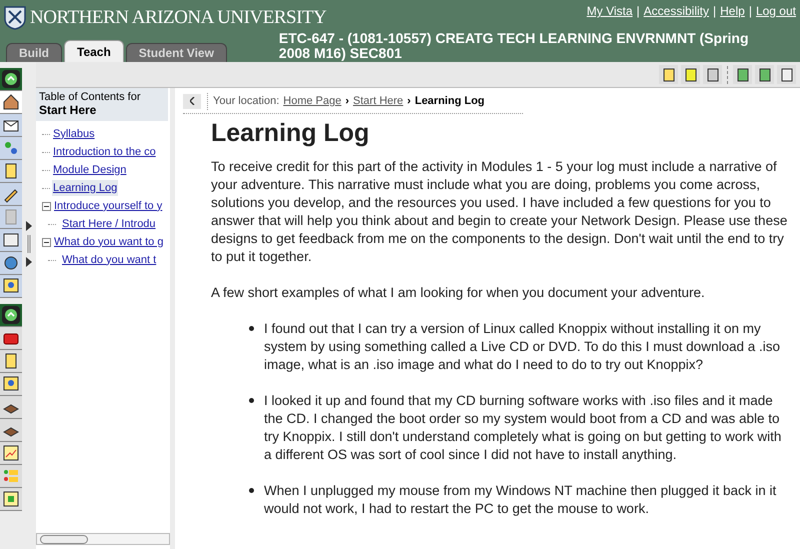 This screenshot has width=800, height=549. Describe the element at coordinates (107, 260) in the screenshot. I see `toc-link: What do you want t` at that location.